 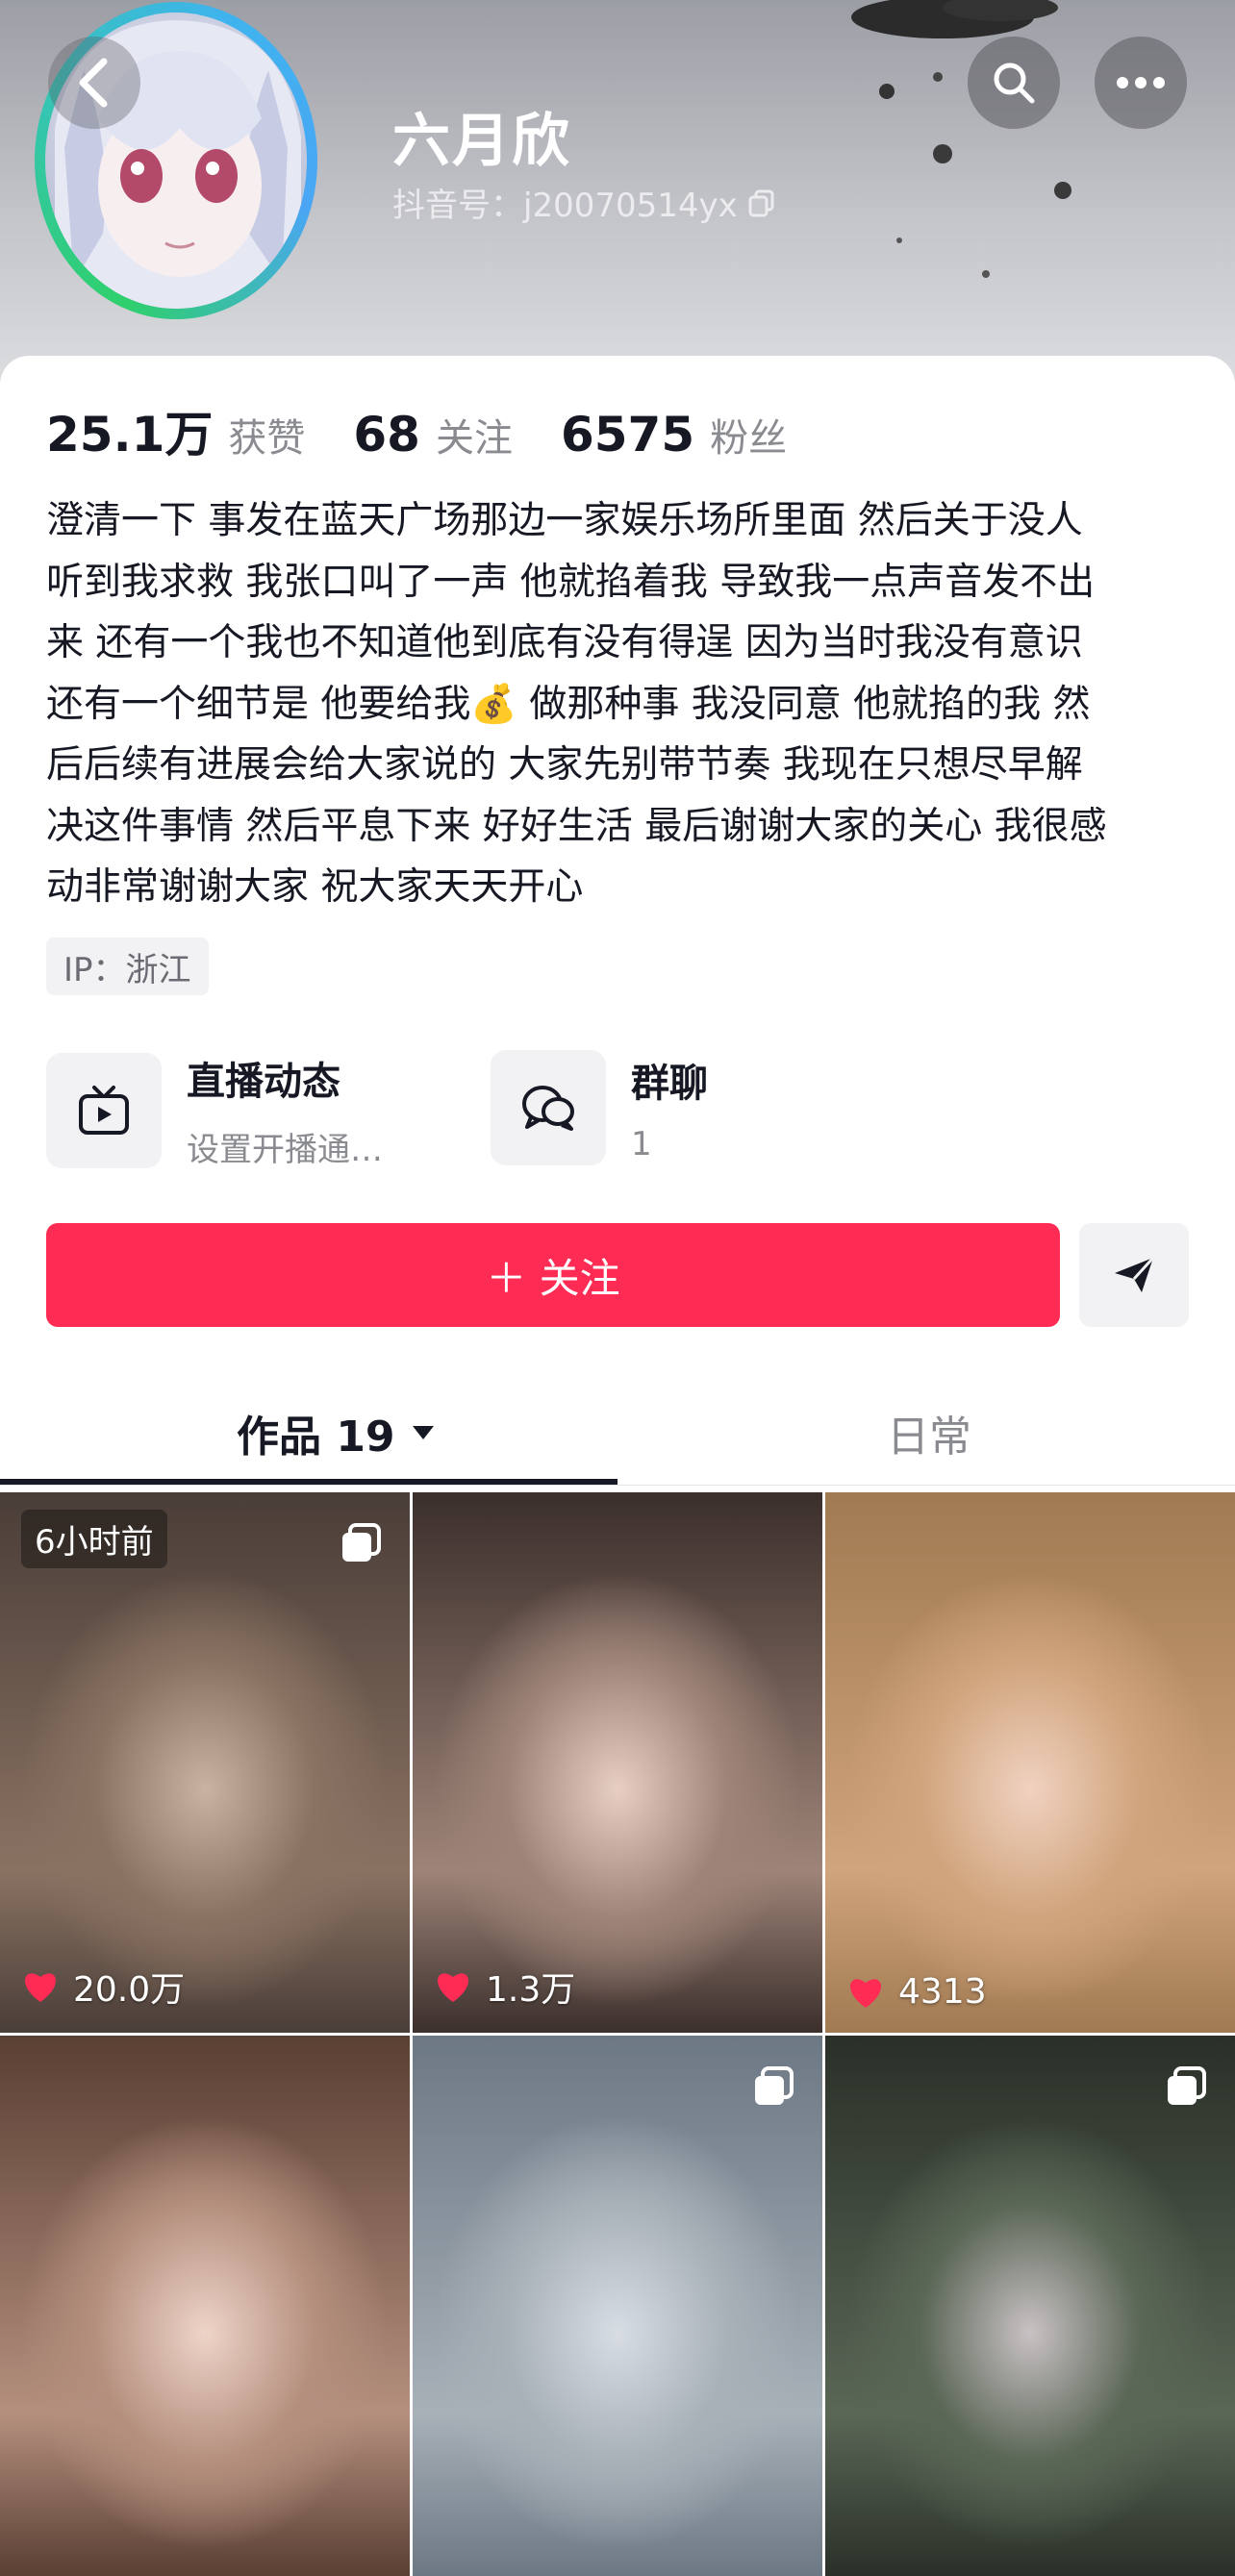 What do you see at coordinates (627, 435) in the screenshot?
I see `stat-value: 6575` at bounding box center [627, 435].